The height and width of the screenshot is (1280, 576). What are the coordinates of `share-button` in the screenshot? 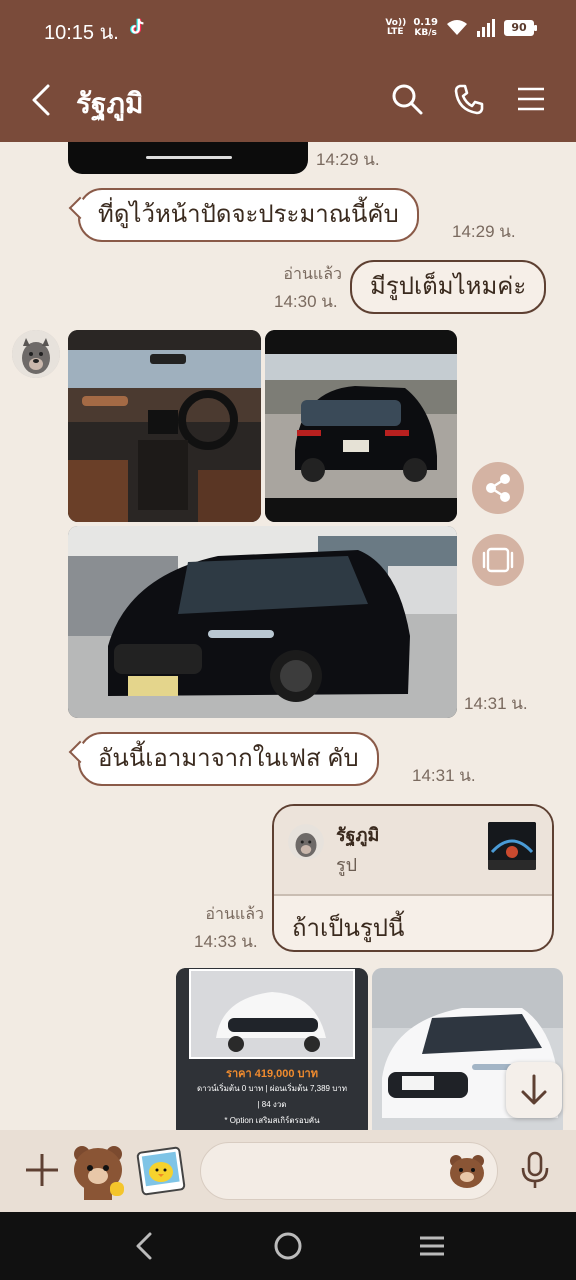 It's located at (498, 488).